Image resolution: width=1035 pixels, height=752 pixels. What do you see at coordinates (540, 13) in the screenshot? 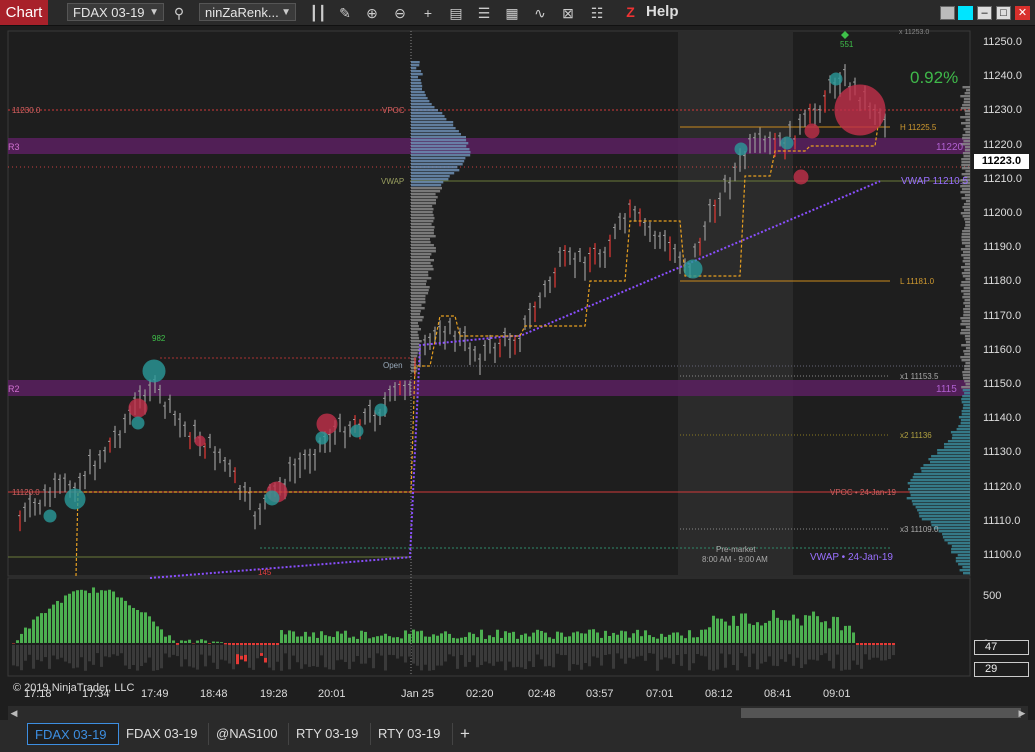
I see `indicators-icon: ∿` at bounding box center [540, 13].